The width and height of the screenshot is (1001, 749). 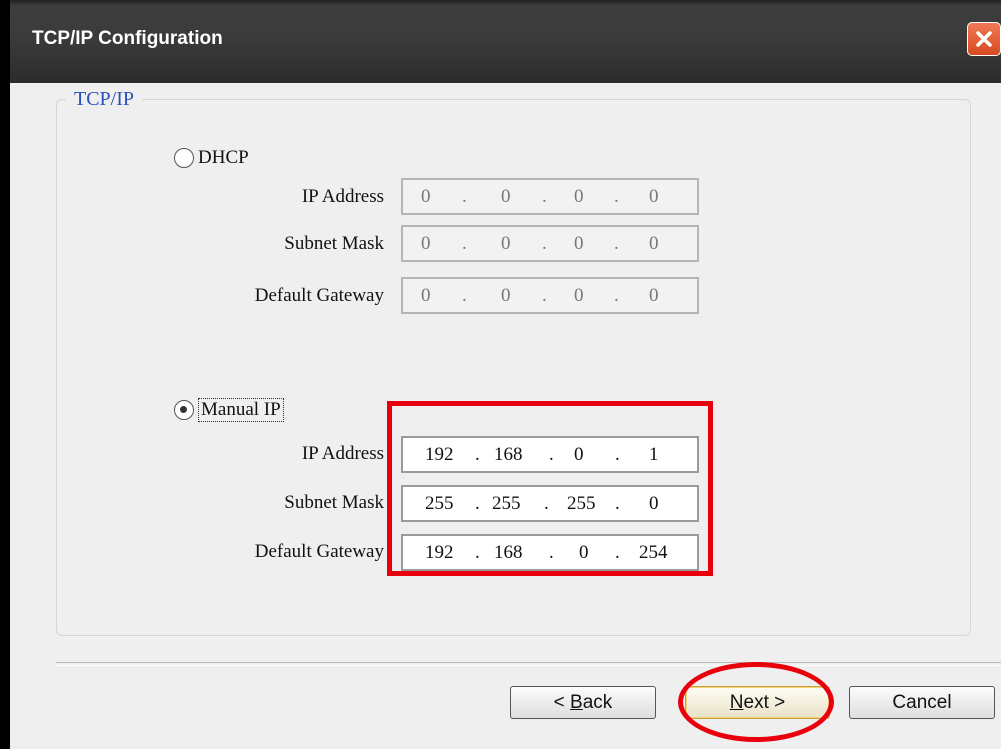 I want to click on manual-ip-address-label: IP Address, so click(x=342, y=453).